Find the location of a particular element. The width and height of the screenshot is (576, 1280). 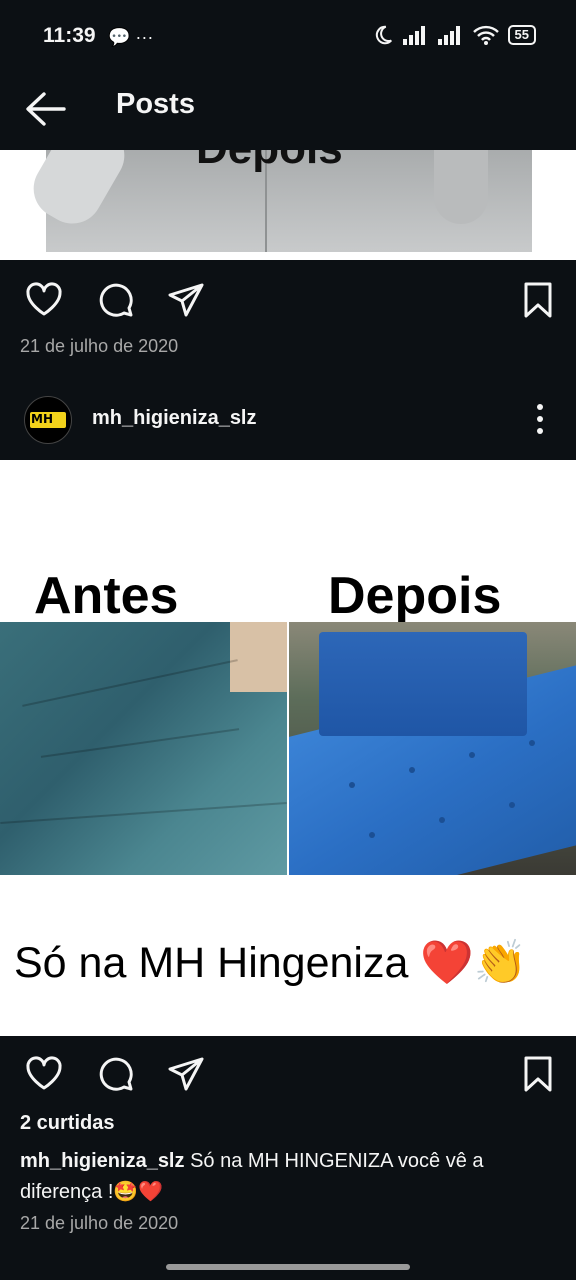

post-actions is located at coordinates (288, 1071).